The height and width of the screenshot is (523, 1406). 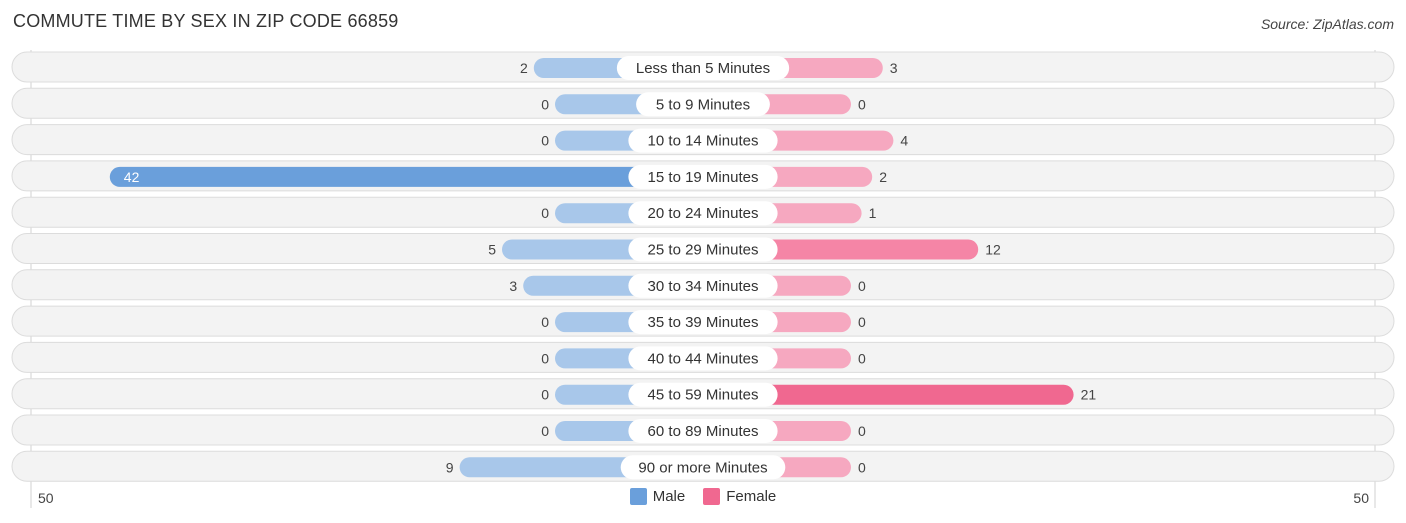 What do you see at coordinates (703, 322) in the screenshot?
I see `category-label: 35 to 39 Minutes` at bounding box center [703, 322].